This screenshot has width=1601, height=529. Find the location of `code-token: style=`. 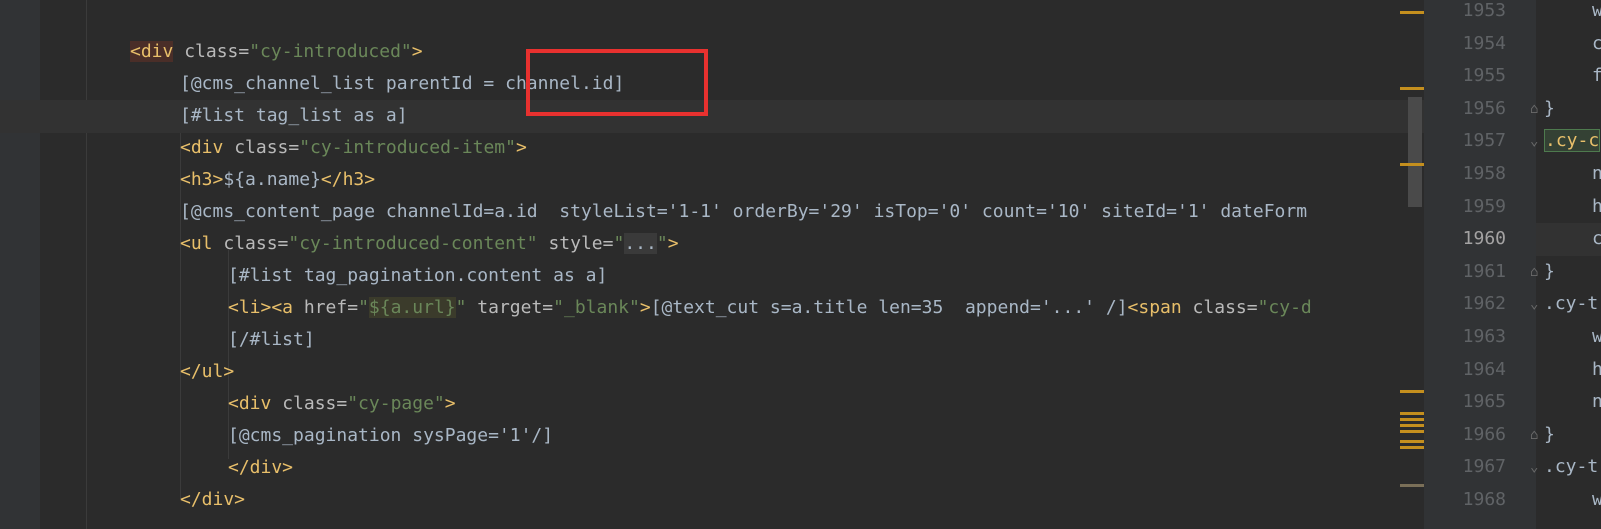

code-token: style= is located at coordinates (575, 243).